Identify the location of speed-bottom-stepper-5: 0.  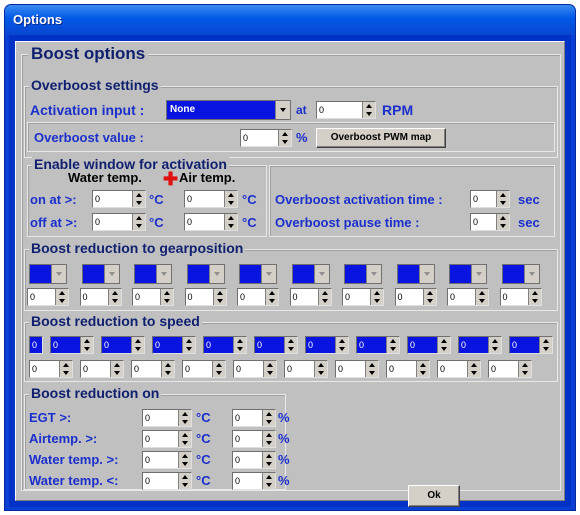
(255, 369).